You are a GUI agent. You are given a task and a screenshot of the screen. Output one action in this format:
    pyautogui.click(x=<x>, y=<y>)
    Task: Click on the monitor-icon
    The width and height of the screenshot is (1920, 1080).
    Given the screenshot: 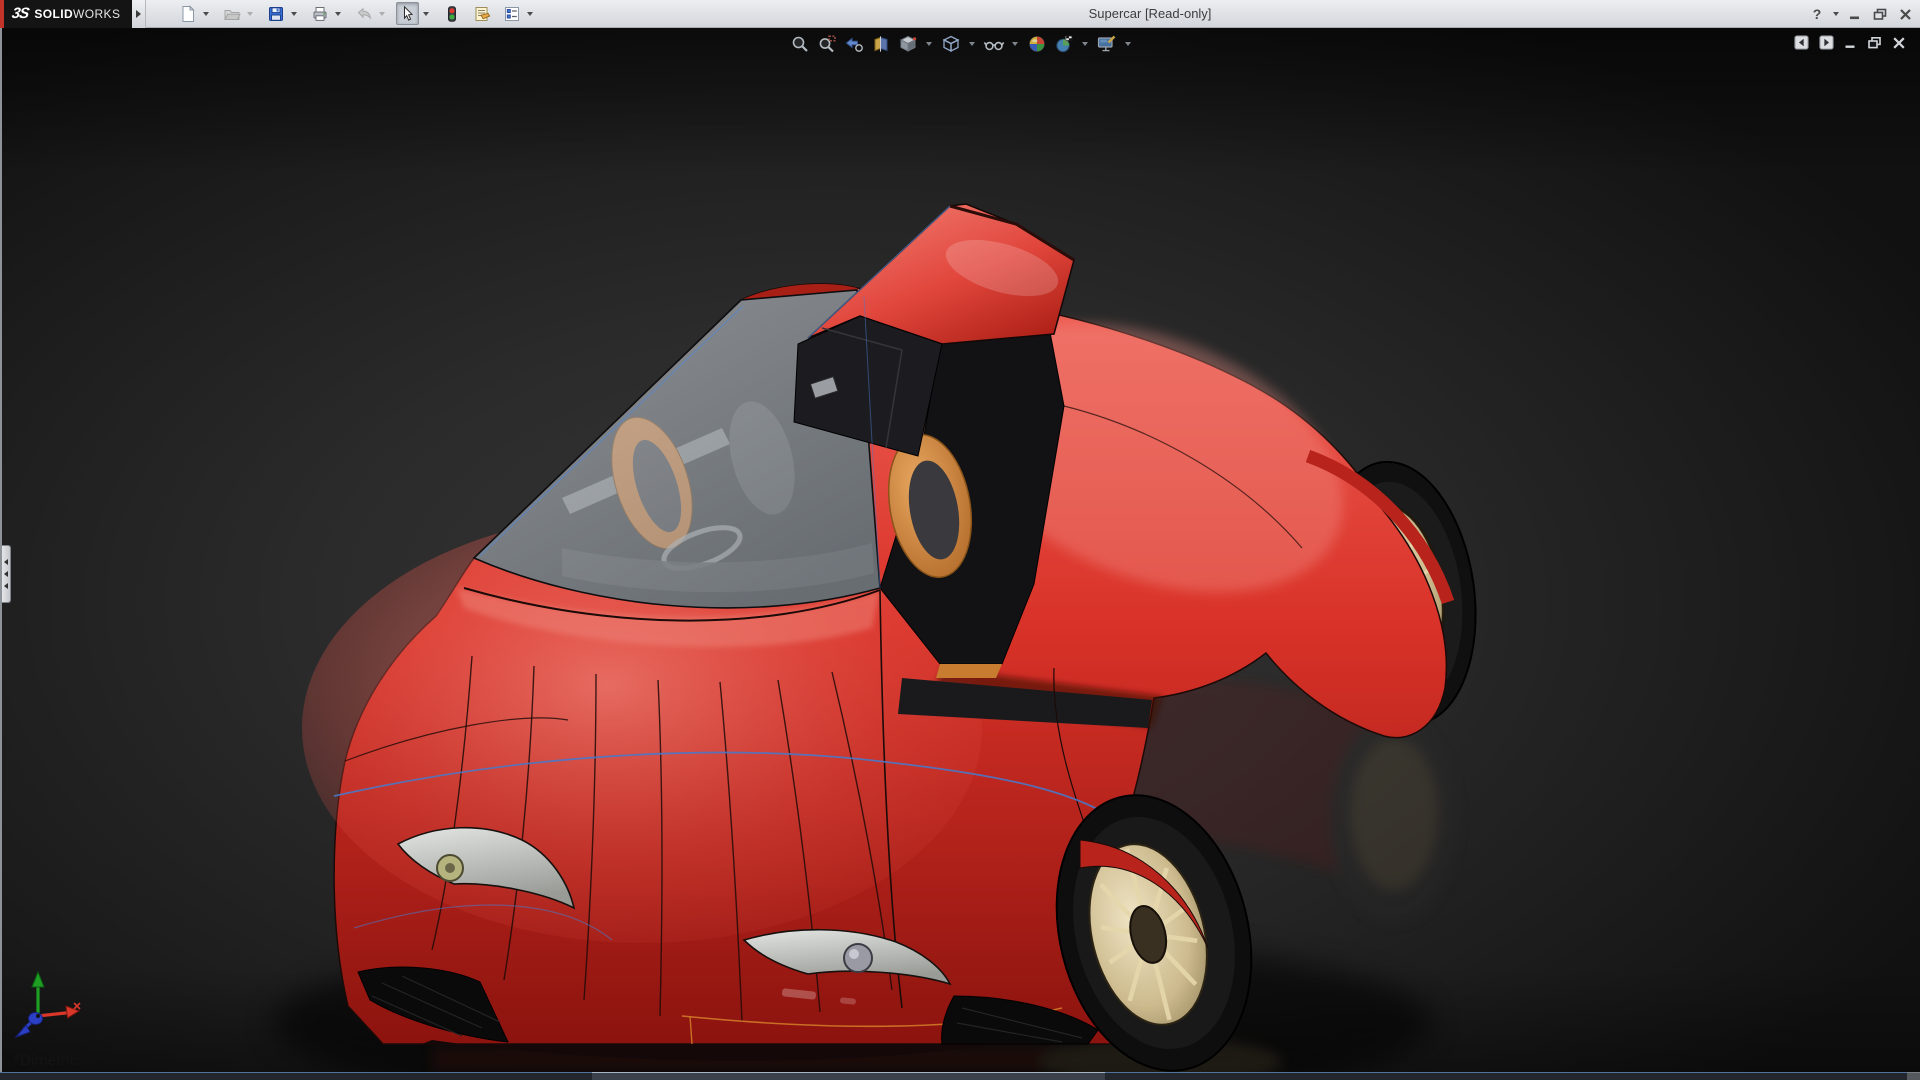 What is the action you would take?
    pyautogui.click(x=1106, y=43)
    